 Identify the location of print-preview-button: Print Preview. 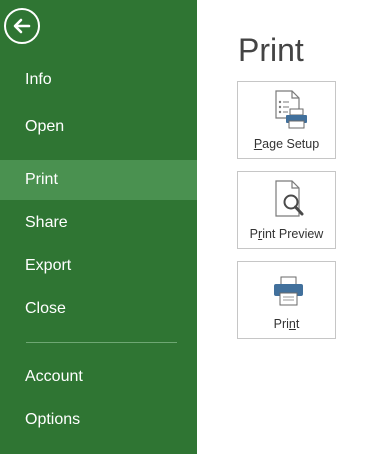
(286, 210).